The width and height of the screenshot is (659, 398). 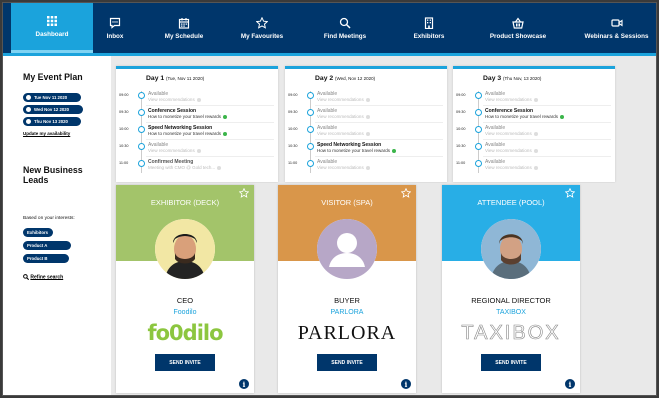 I want to click on slot-time: 10:00, so click(x=124, y=129).